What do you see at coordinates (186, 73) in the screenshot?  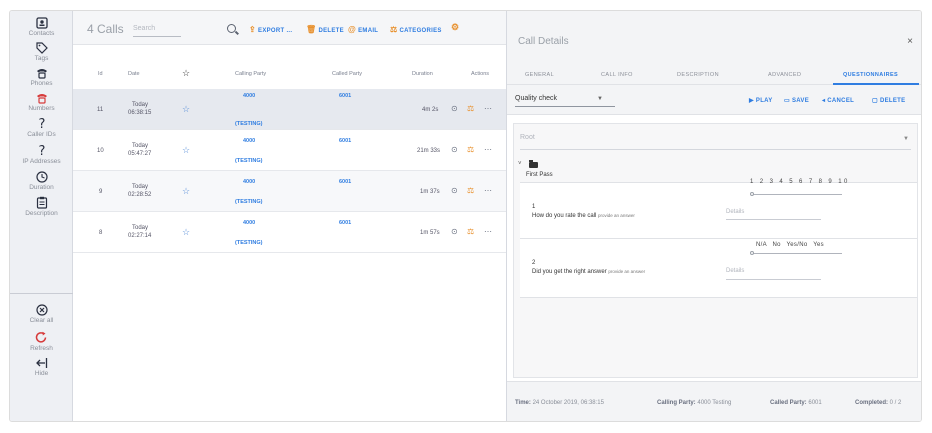 I see `star-column-icon: ☆` at bounding box center [186, 73].